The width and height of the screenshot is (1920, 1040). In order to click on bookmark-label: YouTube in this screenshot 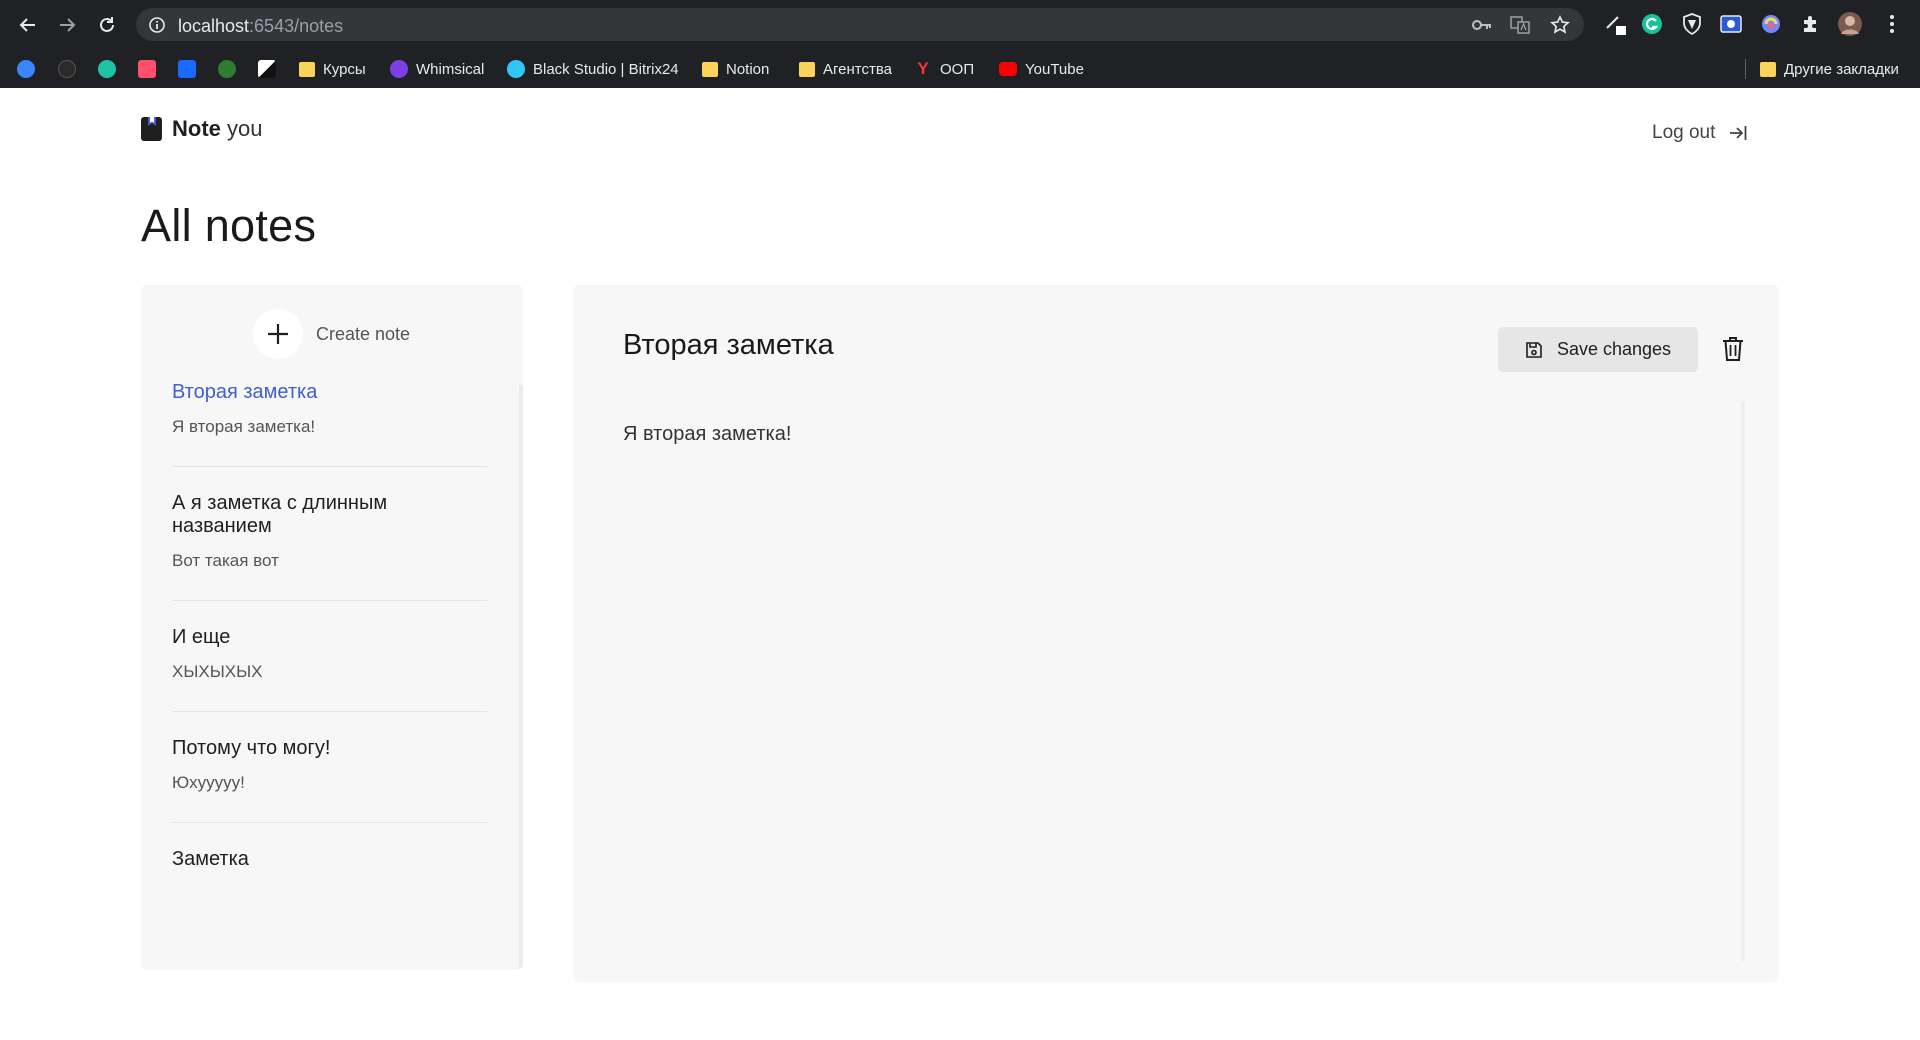, I will do `click(1054, 69)`.